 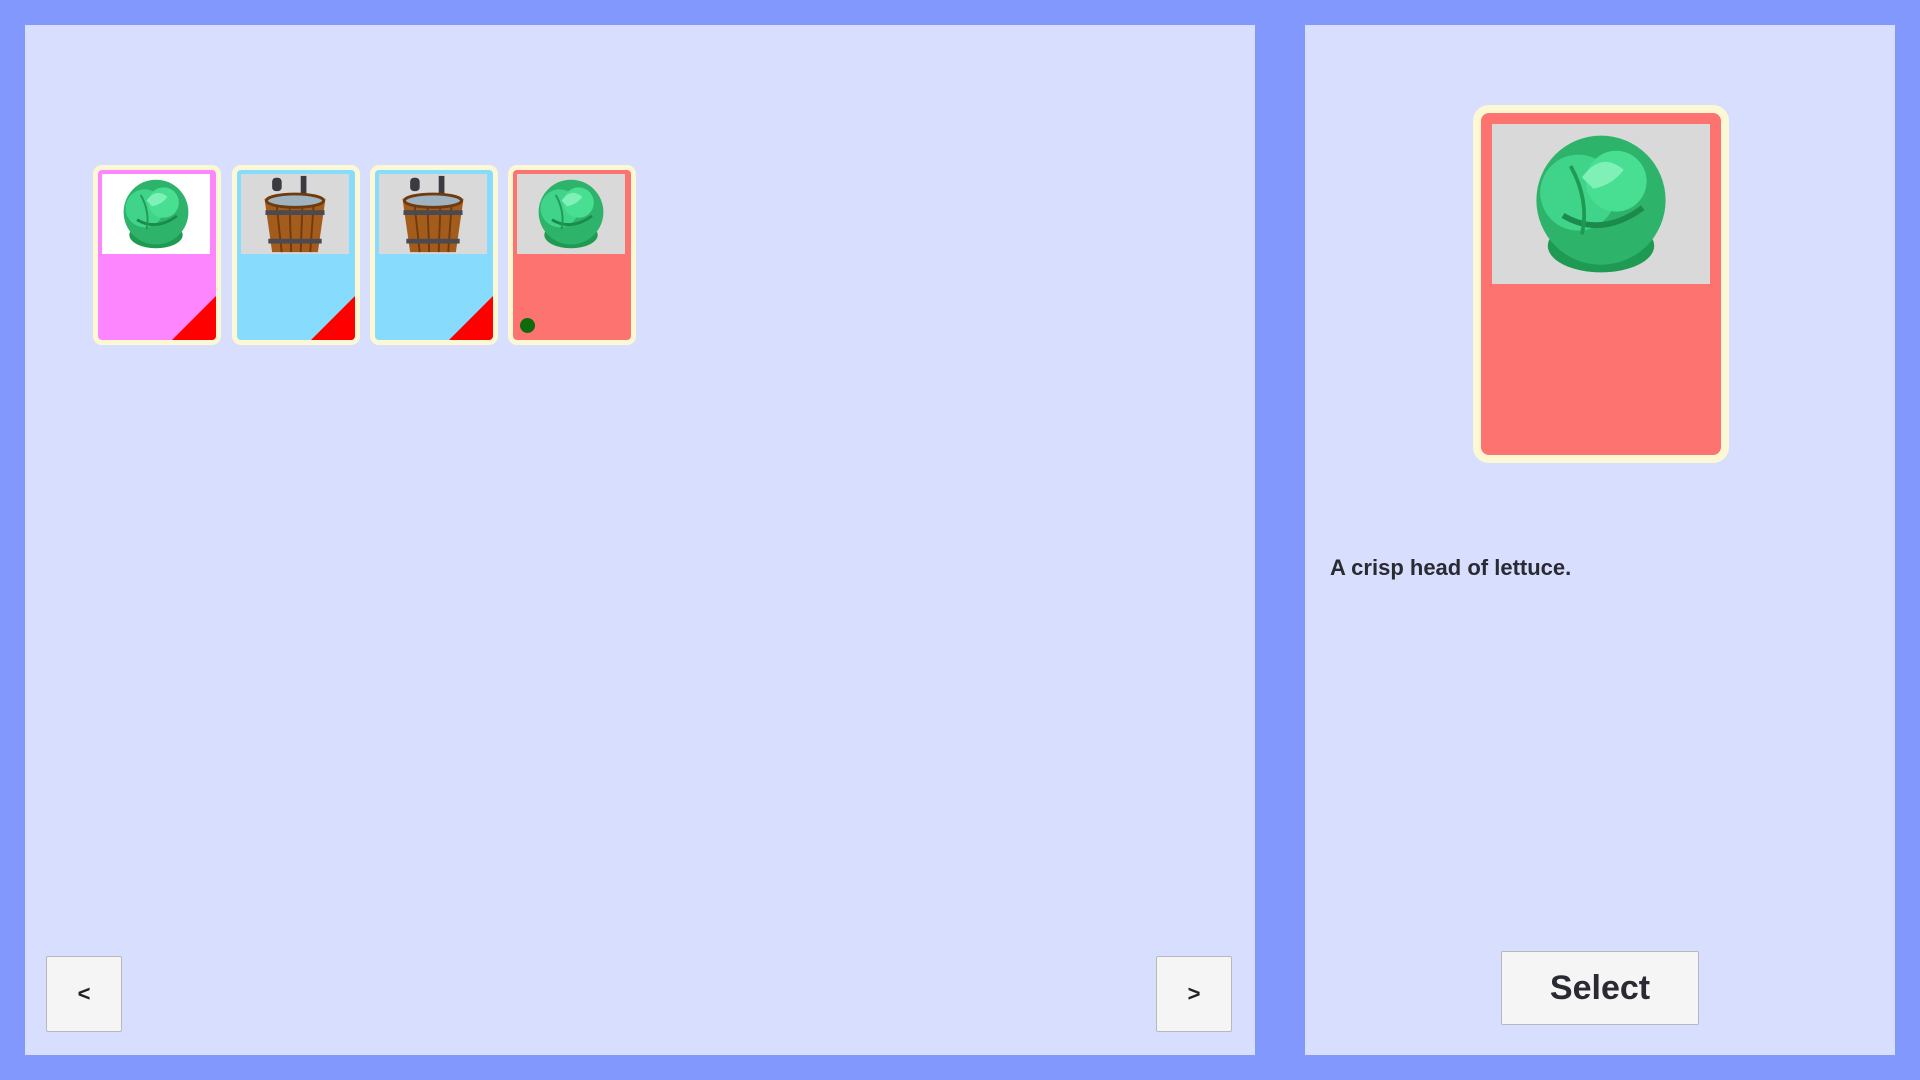 I want to click on select-button: Select, so click(x=1600, y=988).